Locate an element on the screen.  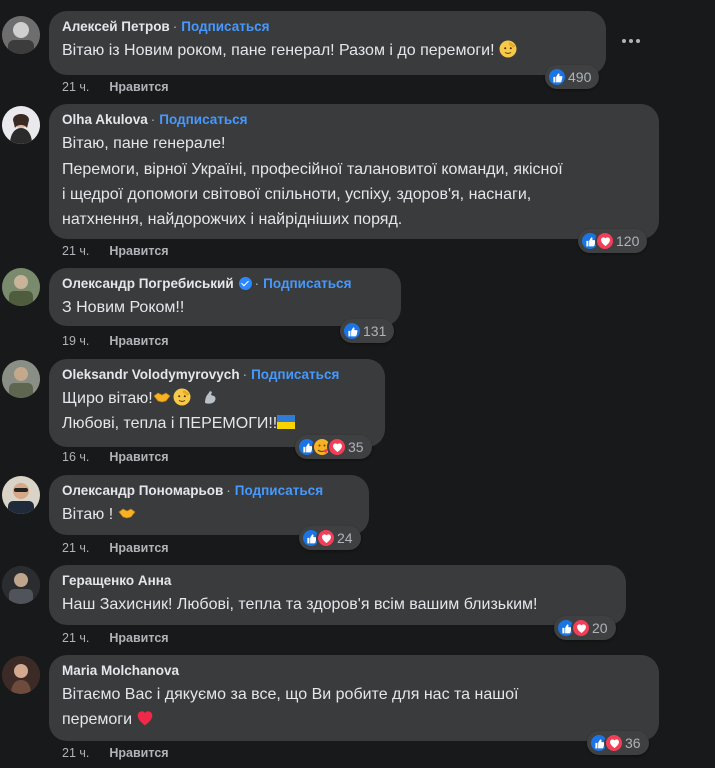
reaction-summary: 24 is located at coordinates (330, 538).